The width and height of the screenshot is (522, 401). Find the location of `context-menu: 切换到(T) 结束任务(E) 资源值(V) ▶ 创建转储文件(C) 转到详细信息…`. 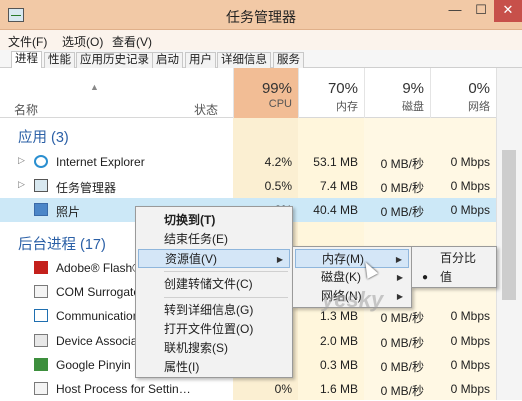

context-menu: 切换到(T) 结束任务(E) 资源值(V) ▶ 创建转储文件(C) 转到详细信息… is located at coordinates (214, 292).